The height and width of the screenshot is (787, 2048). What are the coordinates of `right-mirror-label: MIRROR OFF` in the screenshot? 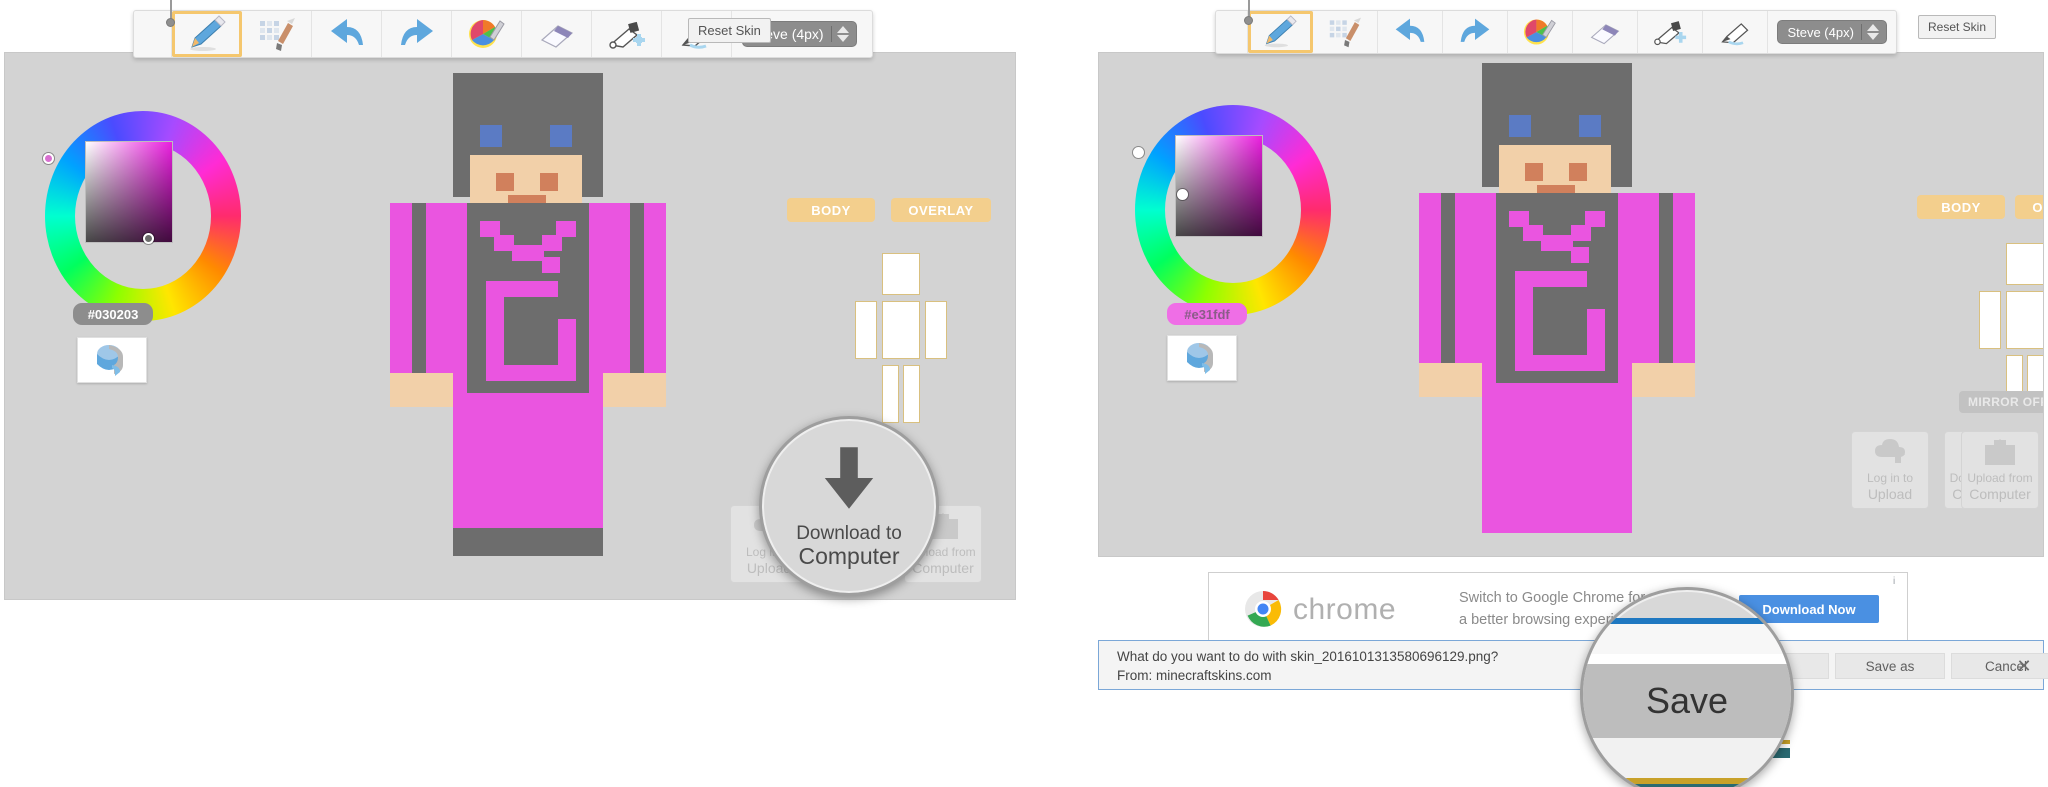 It's located at (2006, 402).